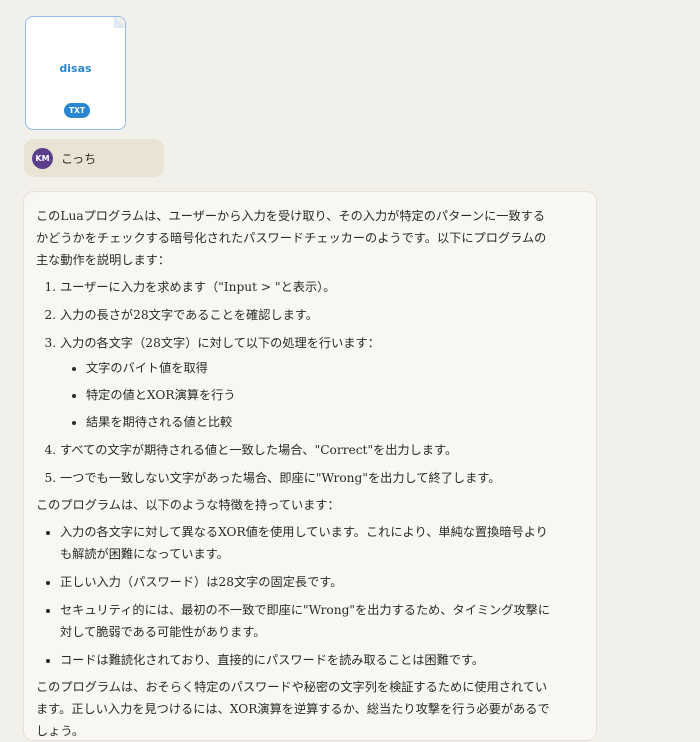 The image size is (700, 742). Describe the element at coordinates (308, 478) in the screenshot. I see `list-item: 一つでも一致しない文字があった場合、即座に"Wrong"を出力して終了します。` at that location.